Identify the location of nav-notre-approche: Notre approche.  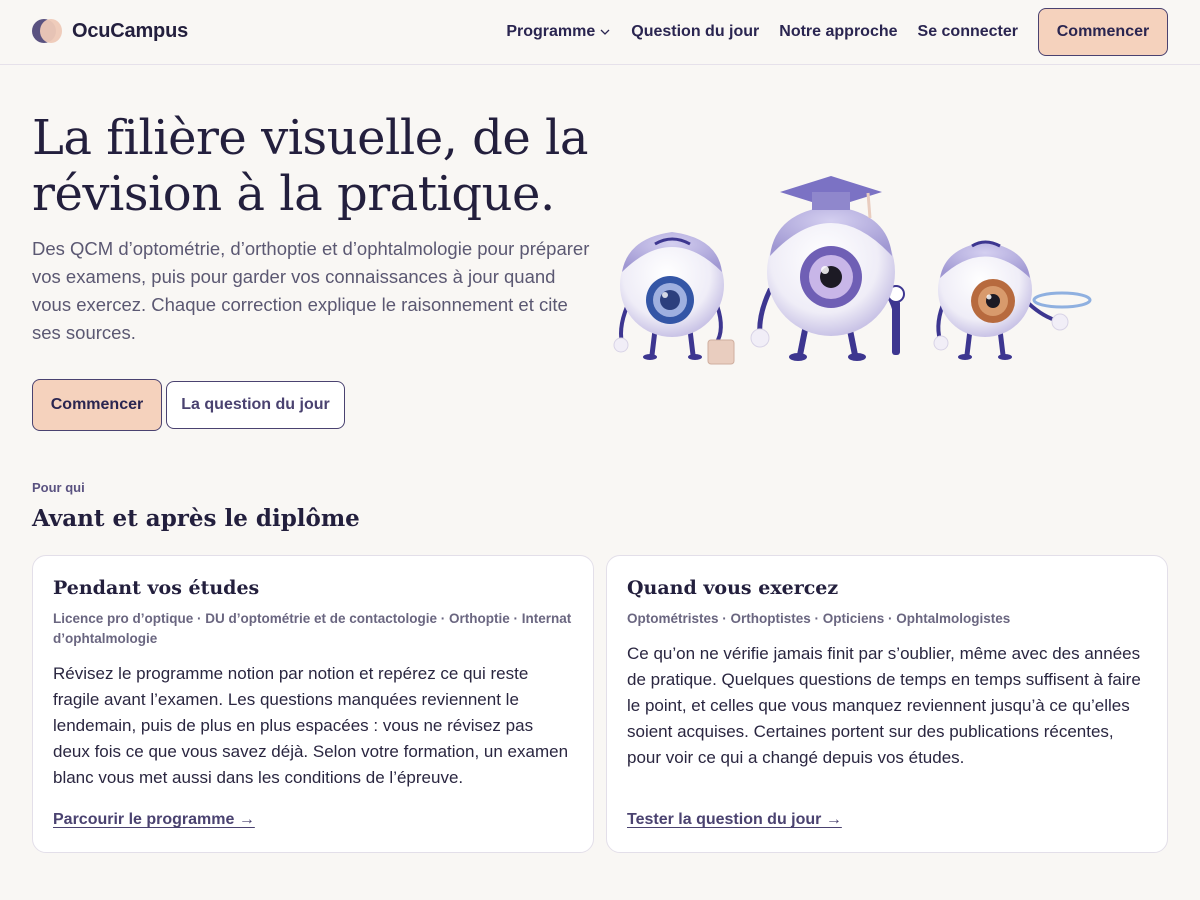
(838, 32).